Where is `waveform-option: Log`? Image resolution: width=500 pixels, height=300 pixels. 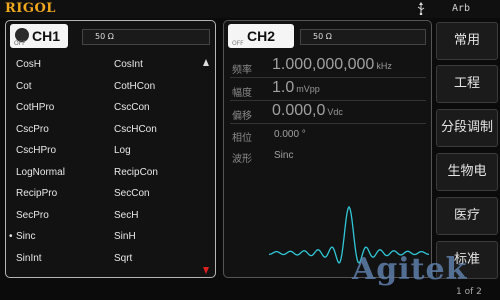 waveform-option: Log is located at coordinates (122, 150).